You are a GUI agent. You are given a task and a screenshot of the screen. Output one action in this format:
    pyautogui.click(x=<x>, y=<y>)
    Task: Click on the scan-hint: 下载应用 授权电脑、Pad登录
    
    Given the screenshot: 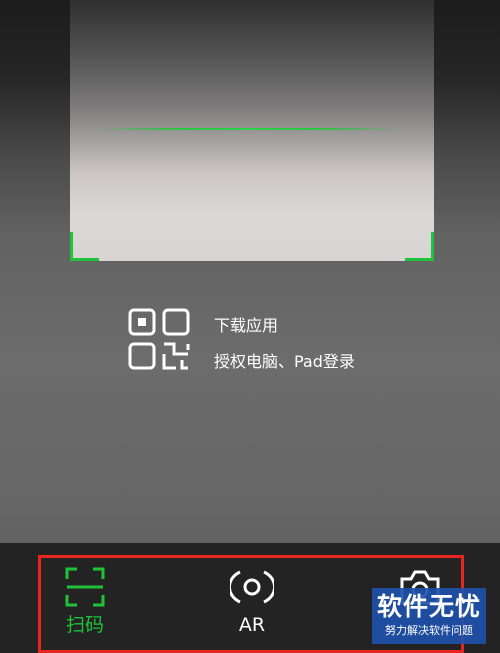 What is the action you would take?
    pyautogui.click(x=268, y=339)
    